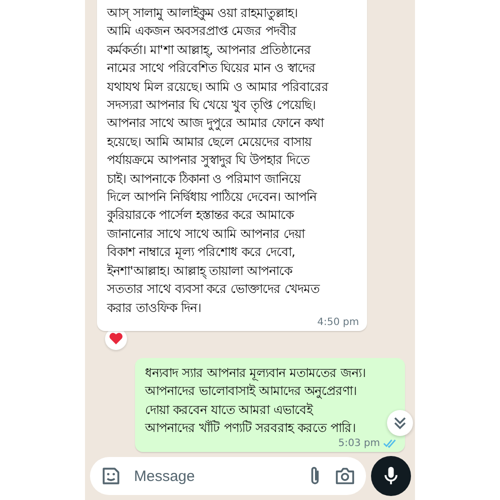 This screenshot has height=500, width=500. Describe the element at coordinates (256, 401) in the screenshot. I see `message-text: ধন্যবাদ স্যার আপনার মূল্যবান মতামতের জন্য। আপনাদের ভালোবাসাই আমাদের অনুপ্রেরণা। দোয়া করবেন যাতে আমরা এভাবেই আপনাদের খাঁটি পণ্যটি সরবরাহ করতে পারি।` at that location.